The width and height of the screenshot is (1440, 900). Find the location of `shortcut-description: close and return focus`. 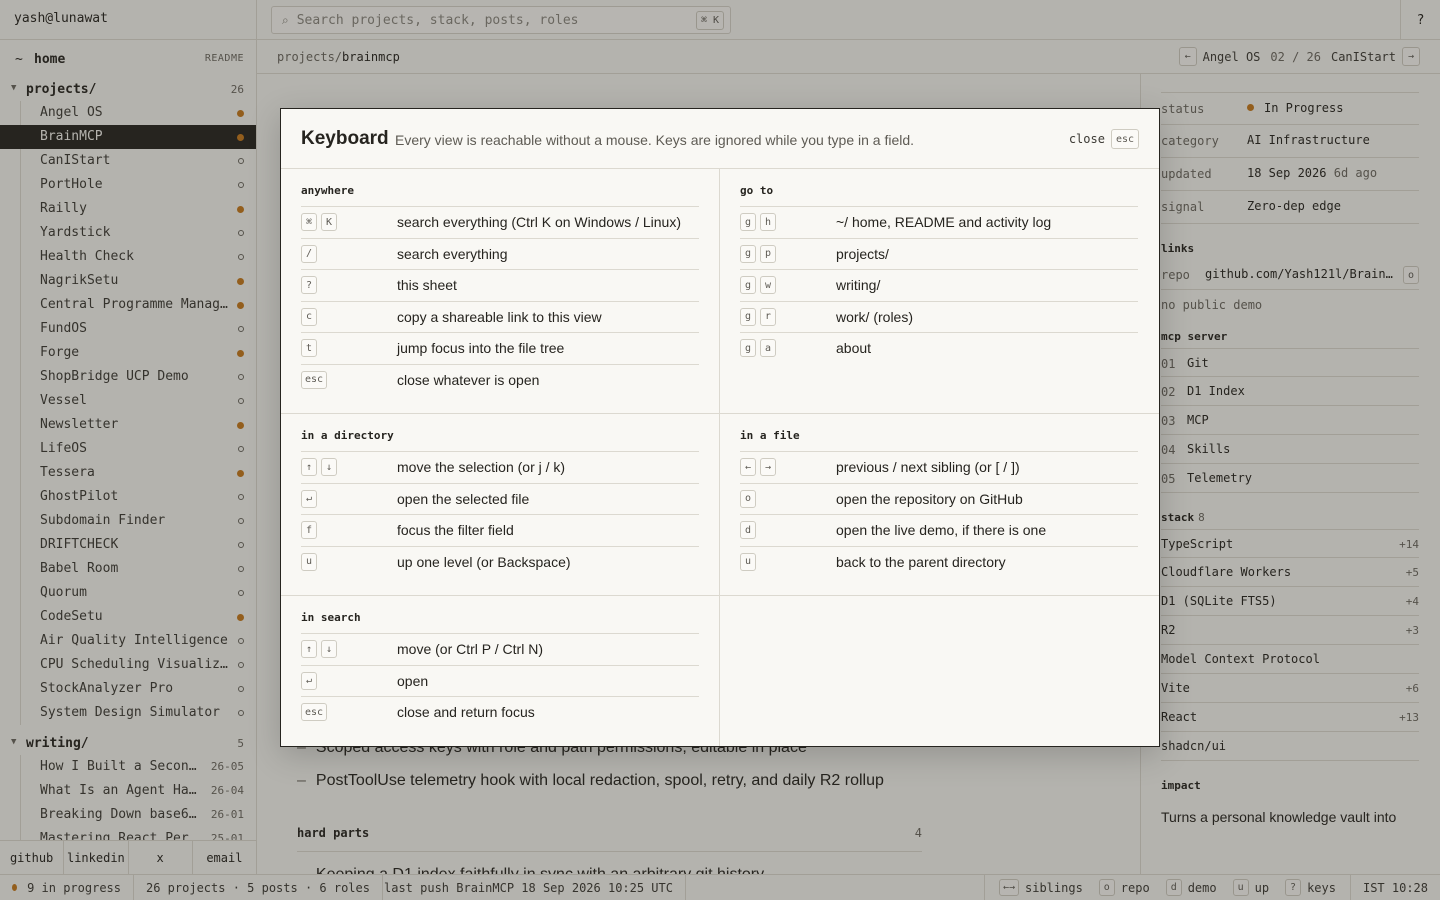

shortcut-description: close and return focus is located at coordinates (466, 712).